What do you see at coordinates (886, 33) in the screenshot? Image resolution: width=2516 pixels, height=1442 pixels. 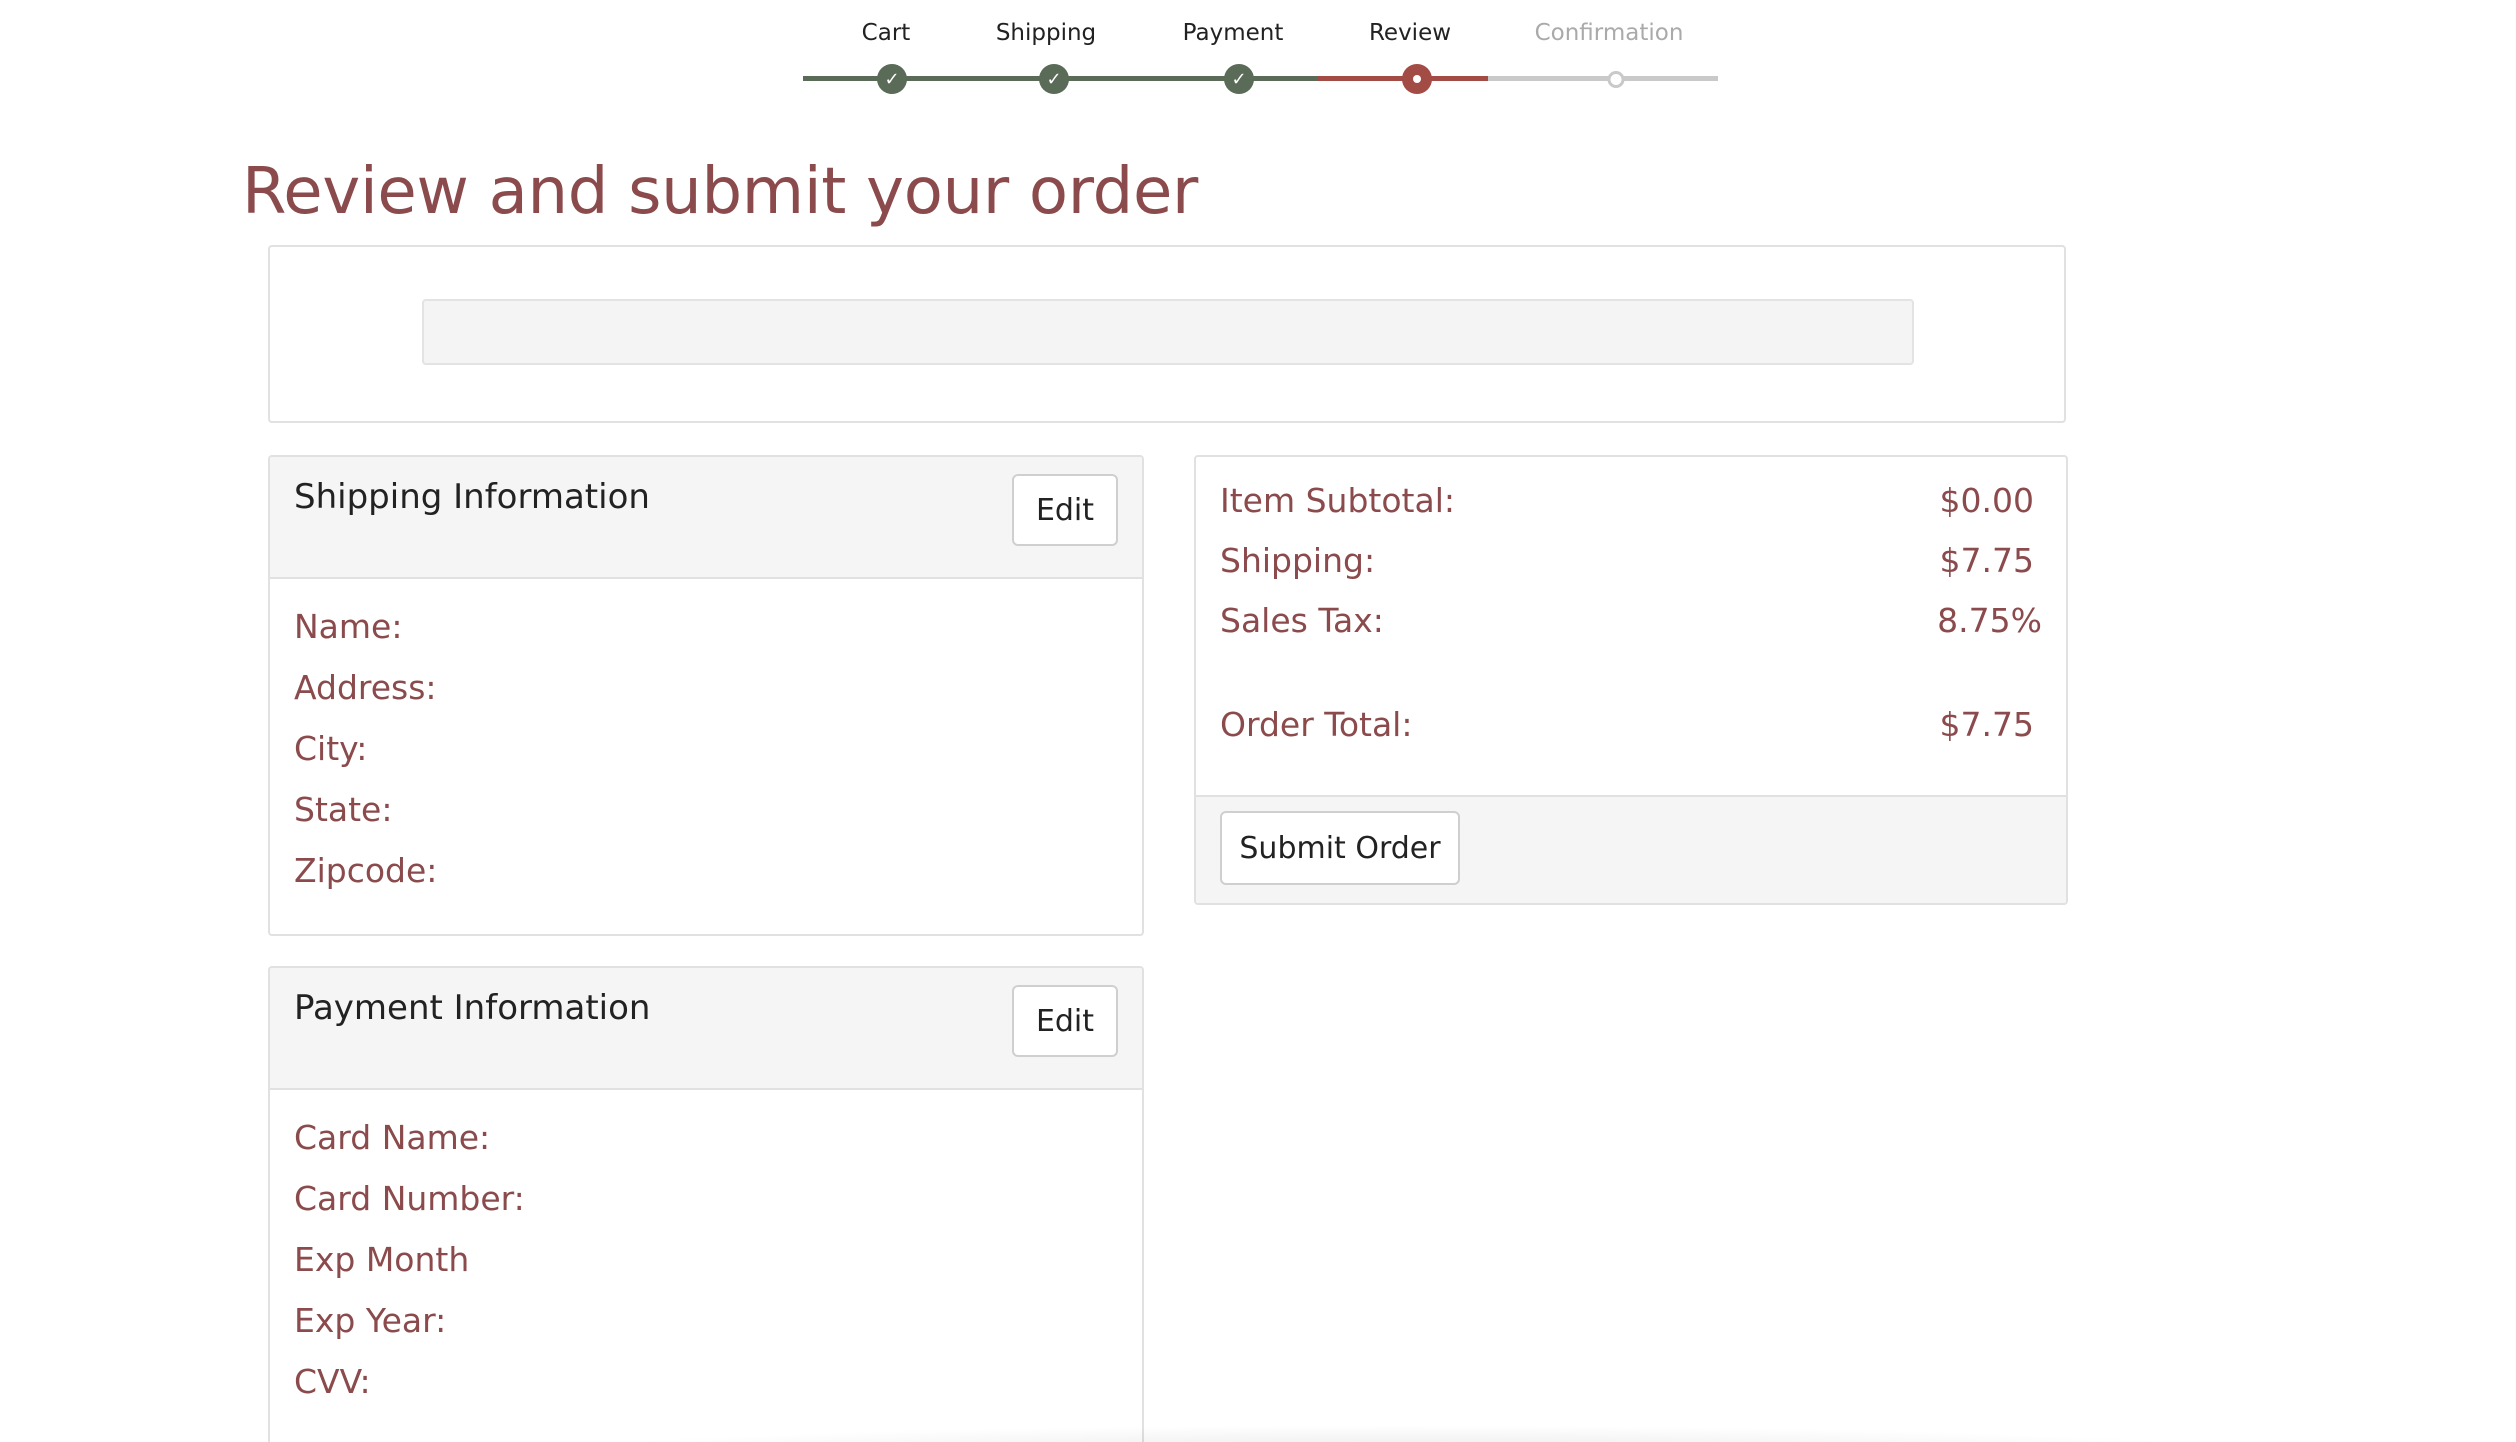 I see `step-label-cart: Cart` at bounding box center [886, 33].